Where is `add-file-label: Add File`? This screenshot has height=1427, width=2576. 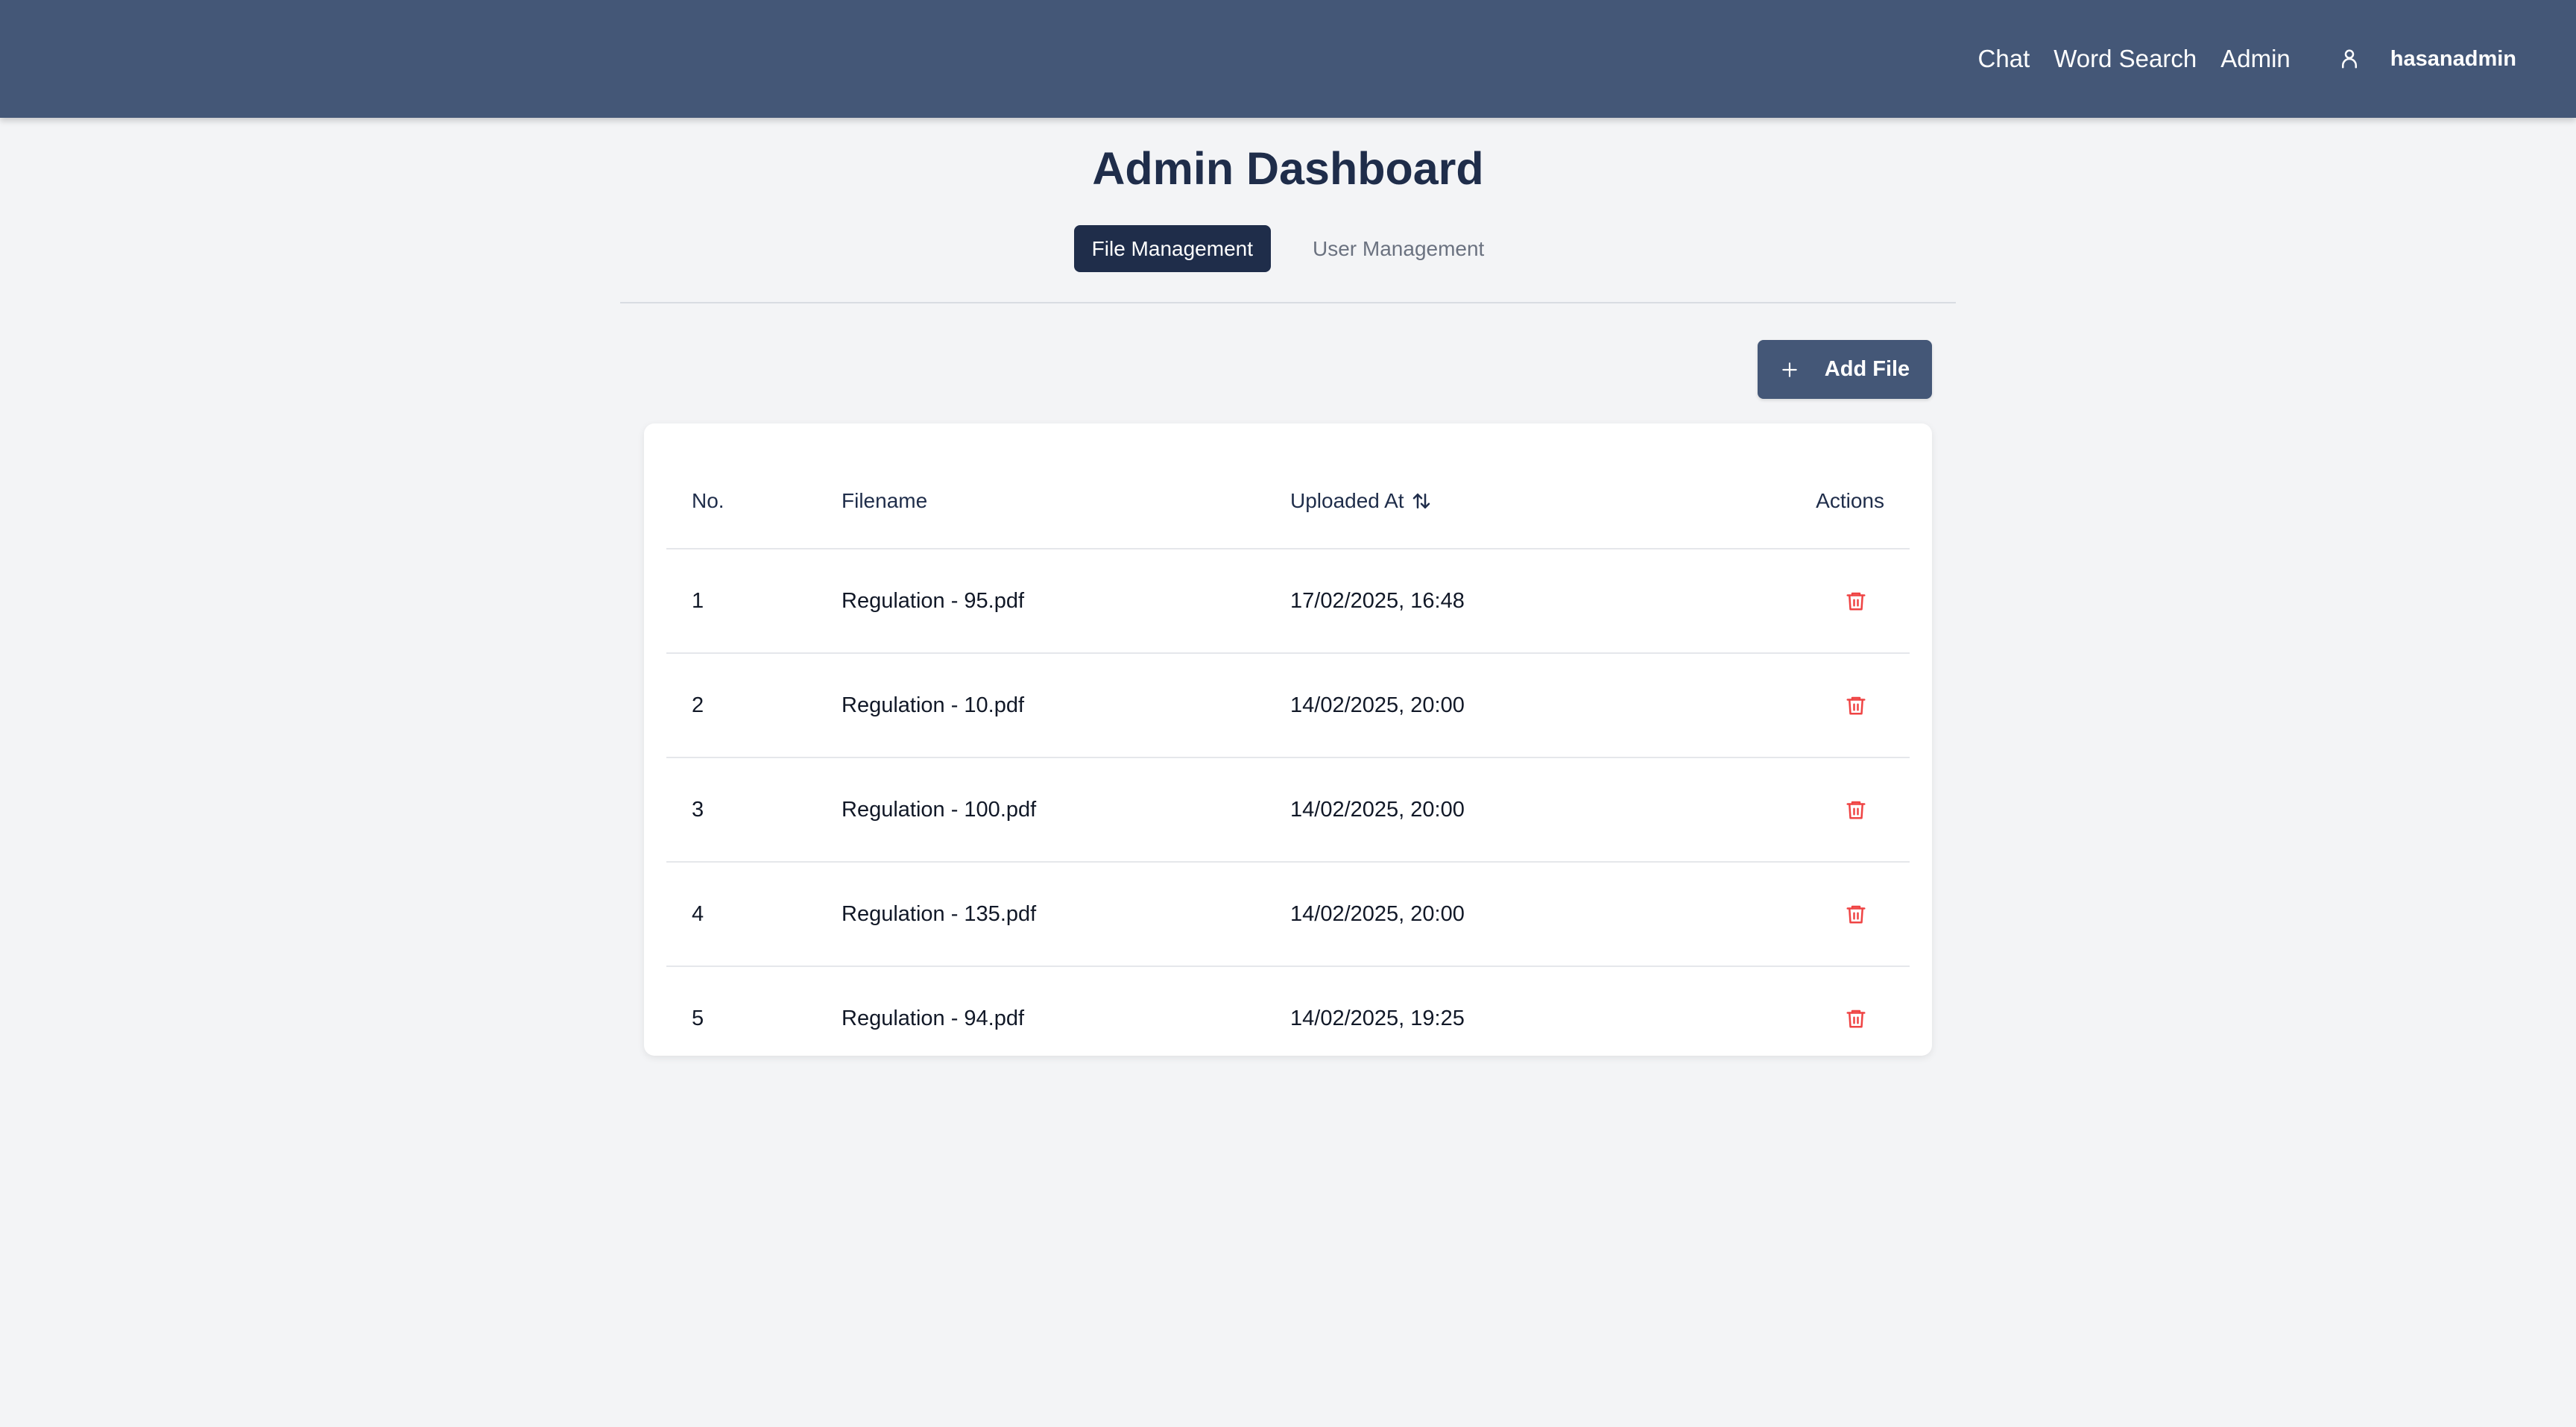
add-file-label: Add File is located at coordinates (1867, 369).